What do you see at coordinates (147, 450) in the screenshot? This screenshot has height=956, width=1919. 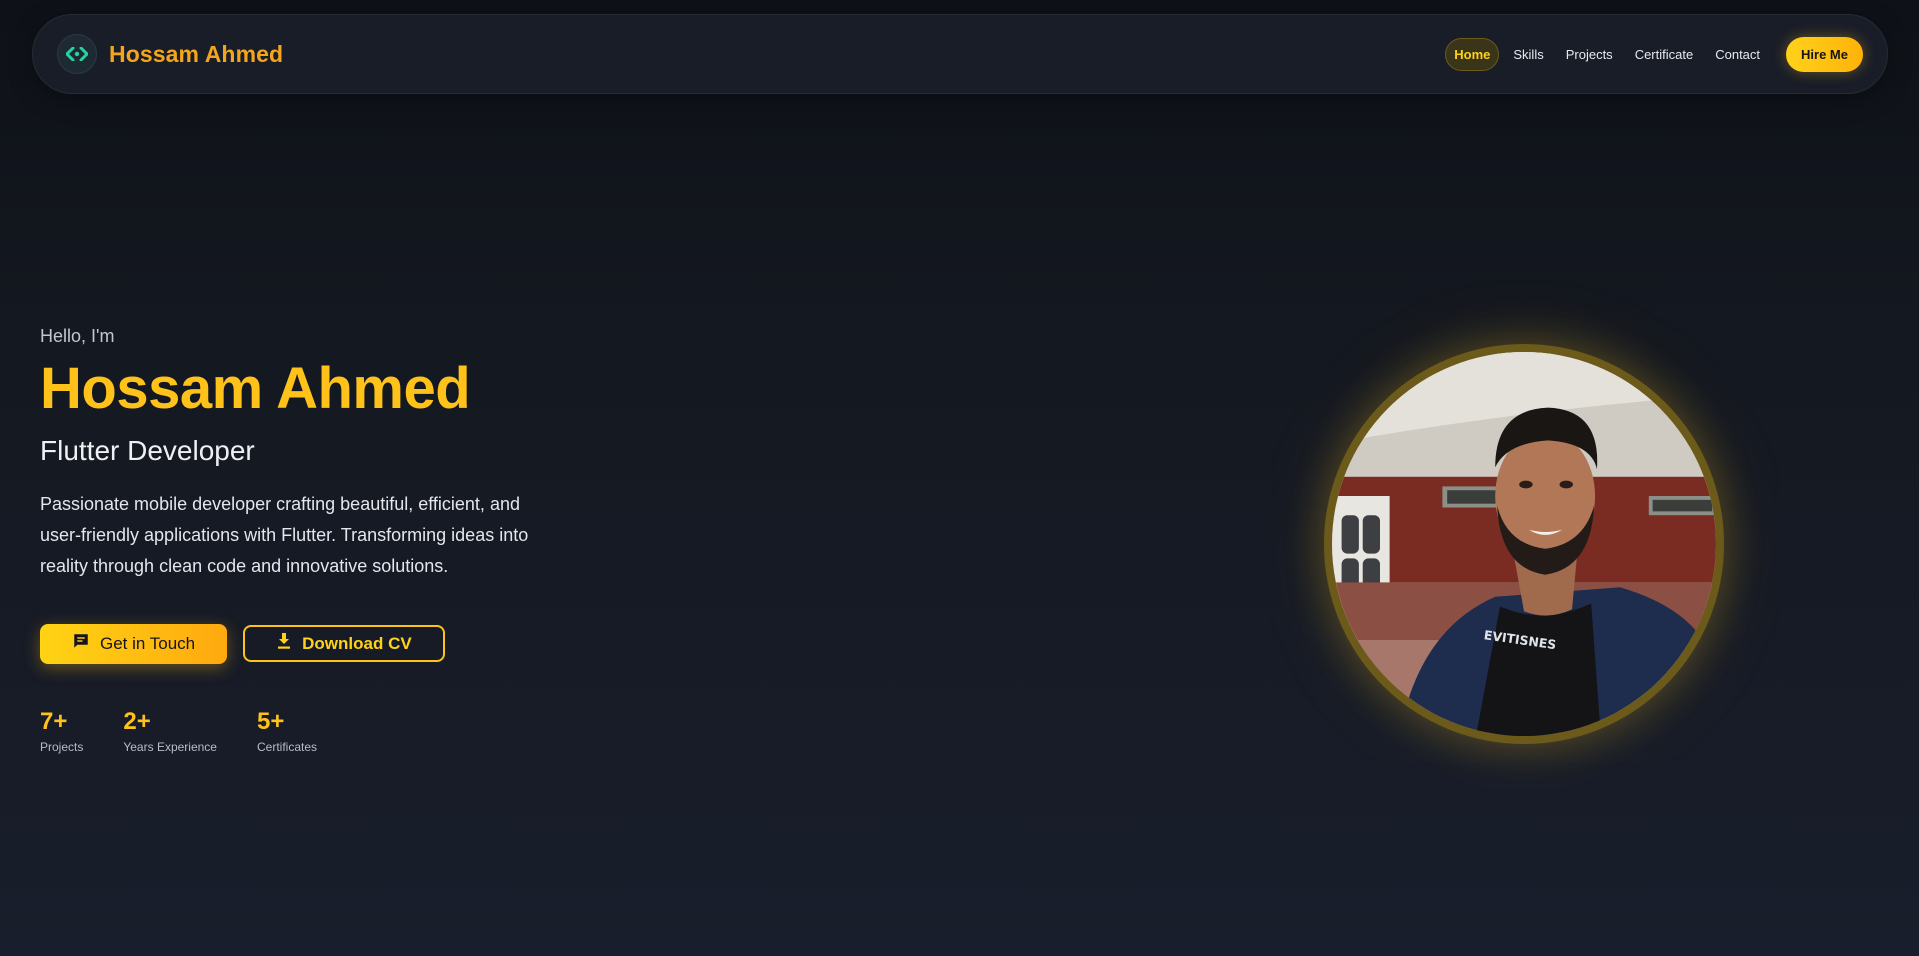 I see `hero-role: Flutter Developer` at bounding box center [147, 450].